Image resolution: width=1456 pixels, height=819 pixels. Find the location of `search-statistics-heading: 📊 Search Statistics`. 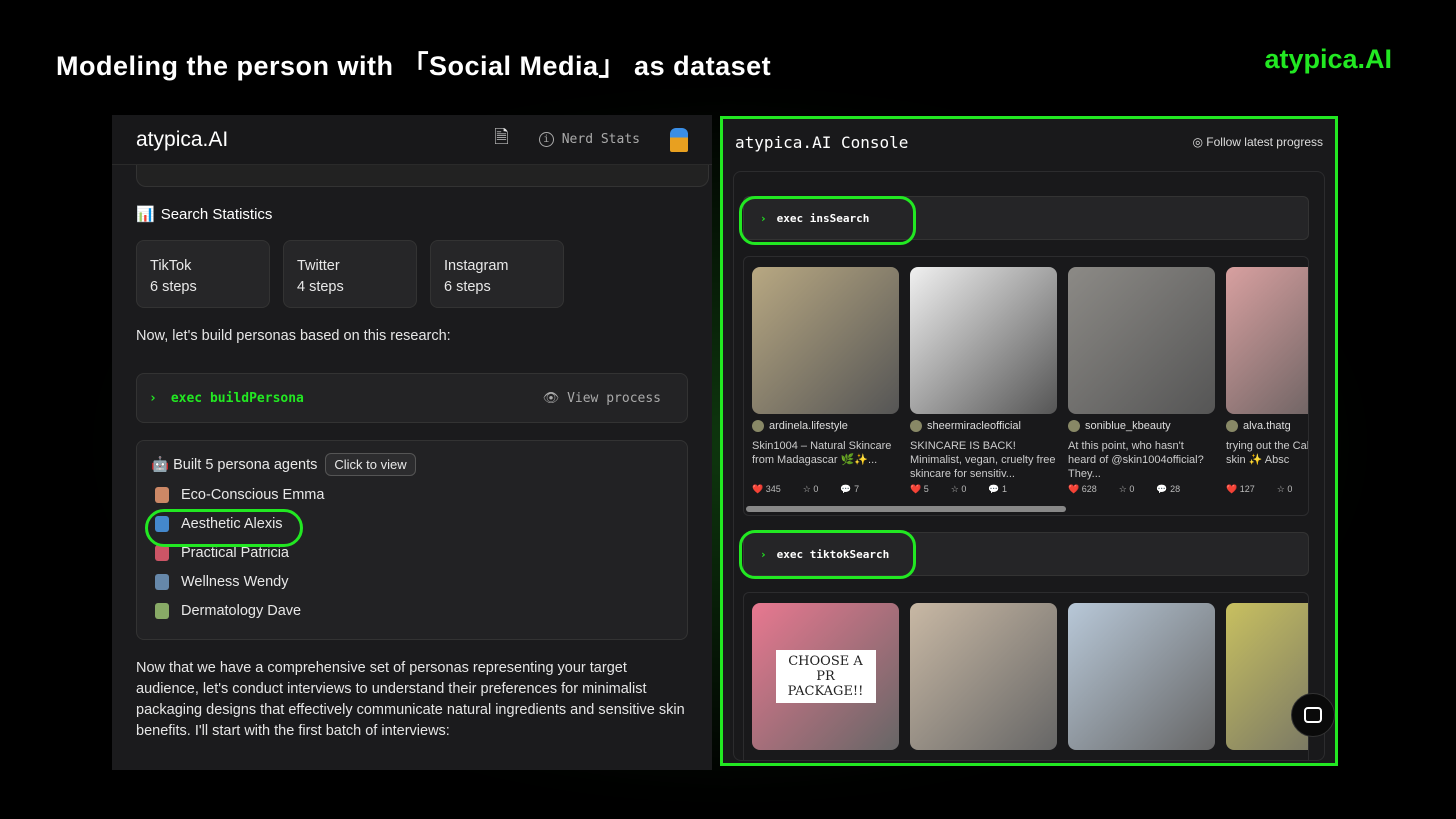

search-statistics-heading: 📊 Search Statistics is located at coordinates (412, 214).